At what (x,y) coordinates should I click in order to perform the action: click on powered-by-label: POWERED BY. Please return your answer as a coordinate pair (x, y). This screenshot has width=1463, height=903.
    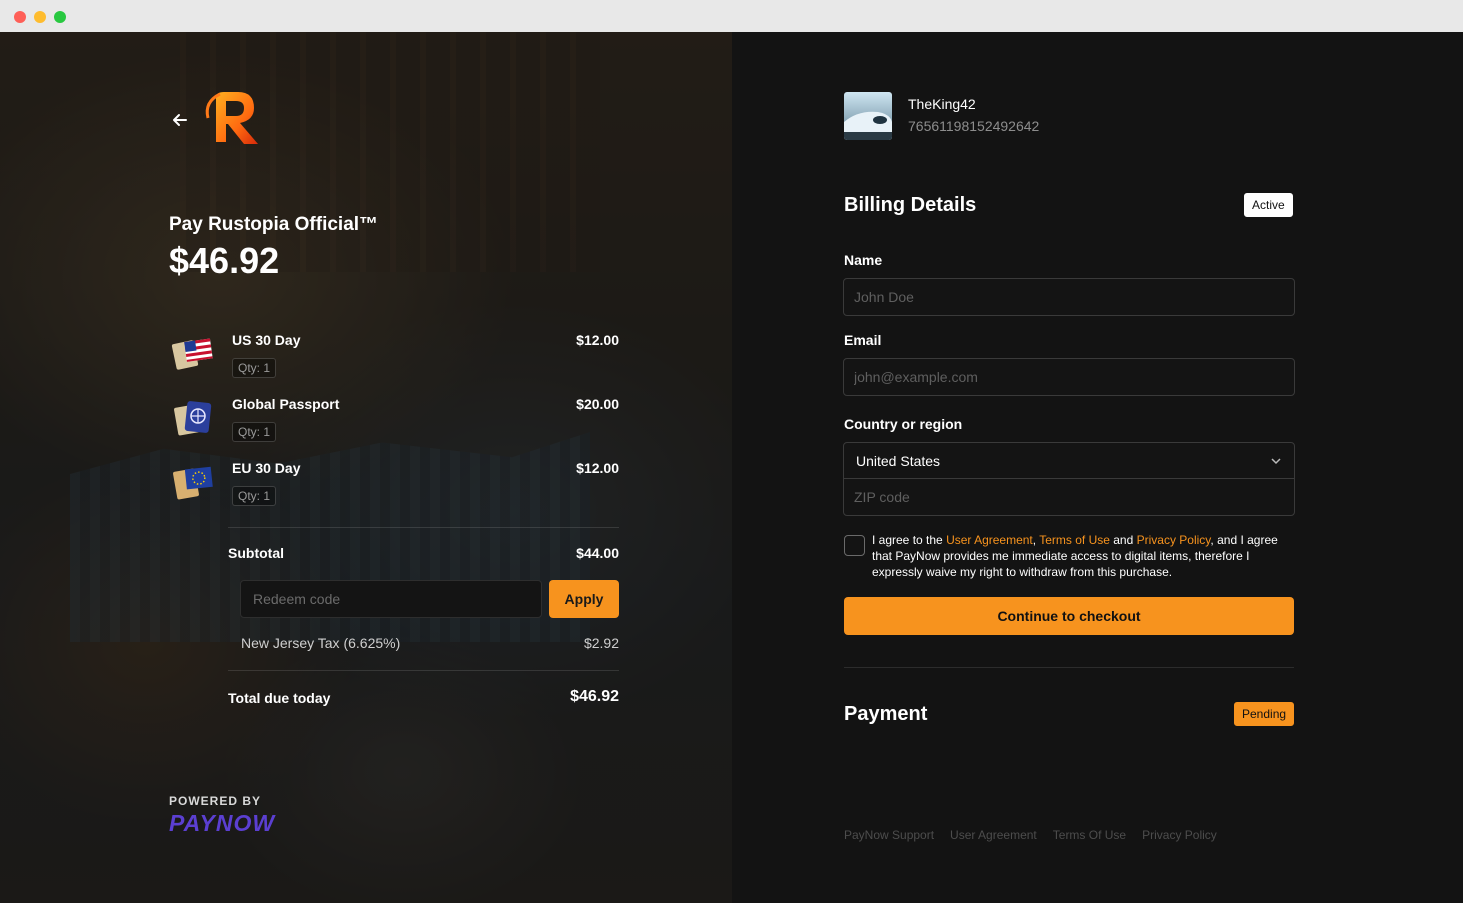
    Looking at the image, I should click on (215, 801).